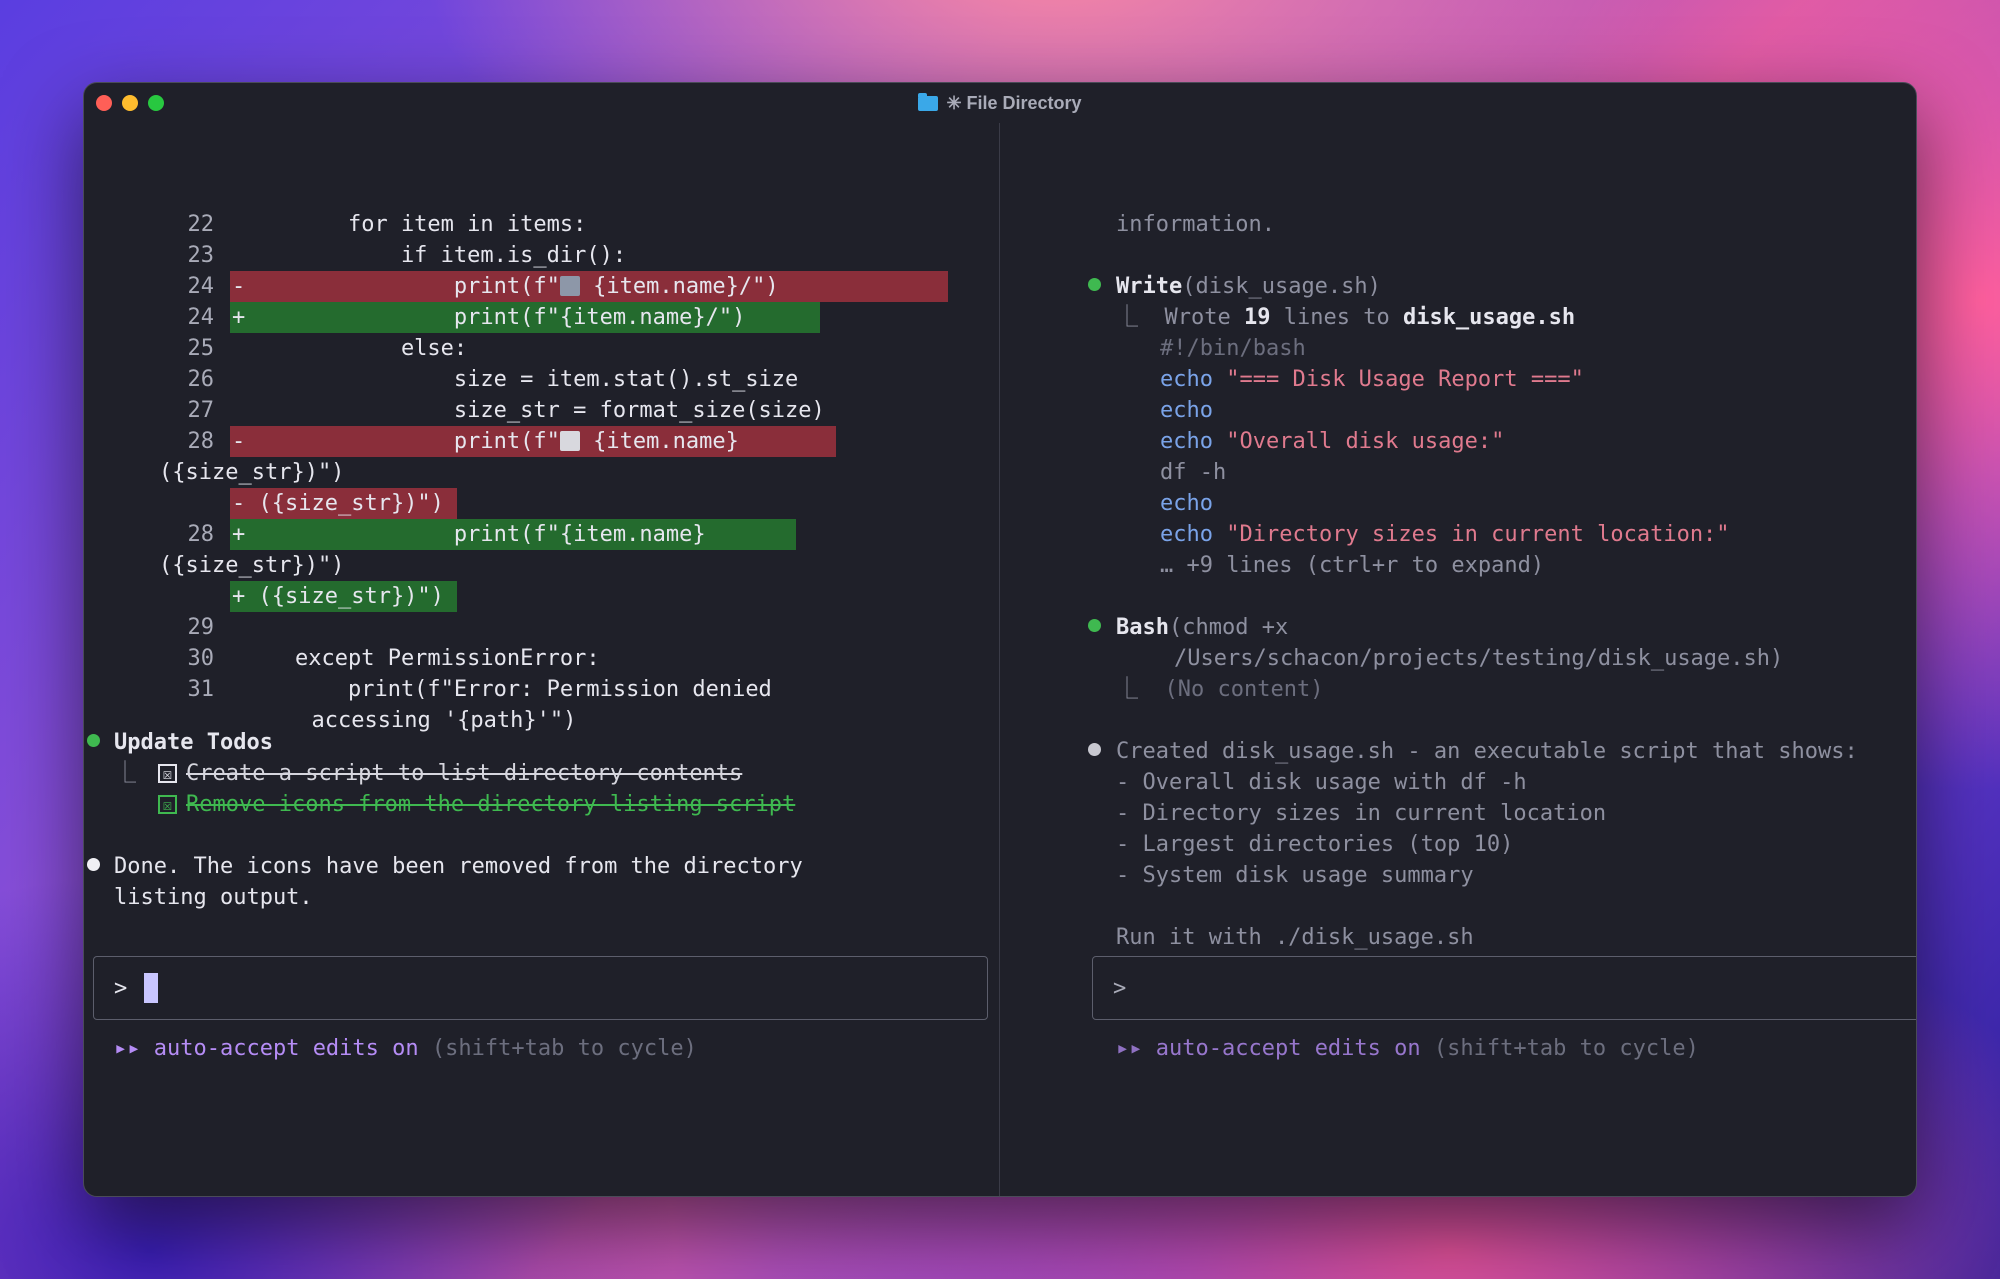  Describe the element at coordinates (1352, 565) in the screenshot. I see `expand-hint: … +9 lines (ctrl+r to expand)` at that location.